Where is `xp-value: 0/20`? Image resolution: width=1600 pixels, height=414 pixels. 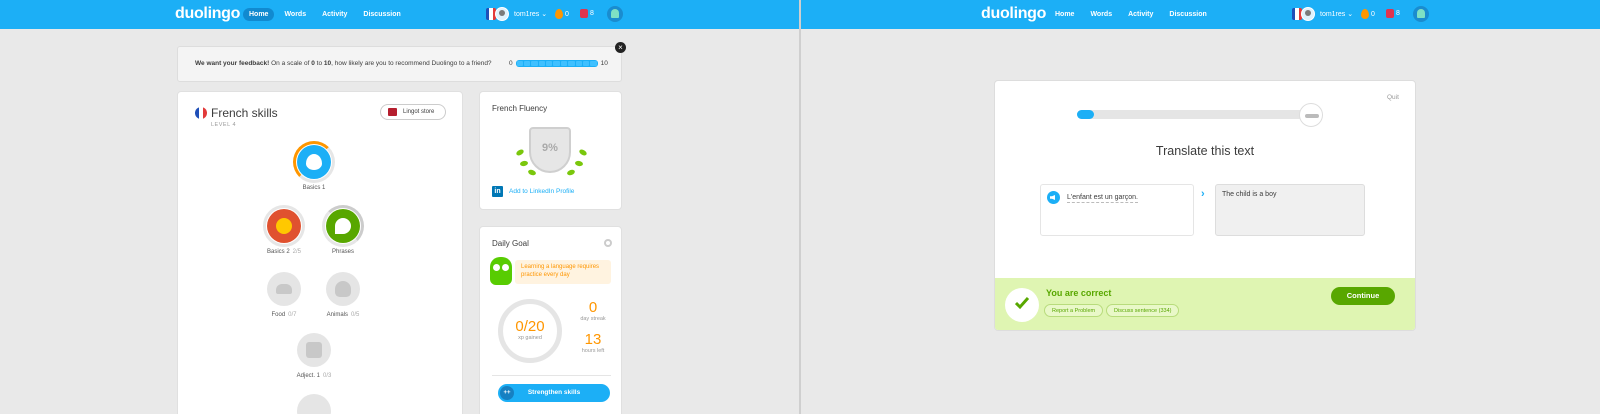
xp-value: 0/20 is located at coordinates (530, 326).